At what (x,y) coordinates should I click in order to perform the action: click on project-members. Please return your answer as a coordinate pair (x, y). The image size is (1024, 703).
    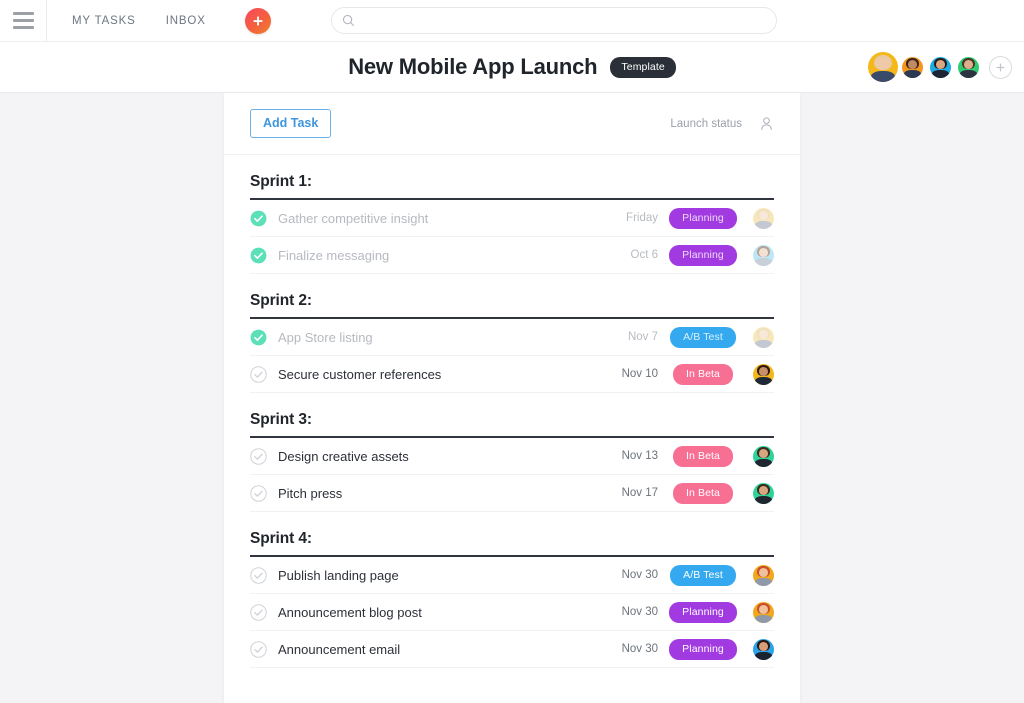
    Looking at the image, I should click on (939, 67).